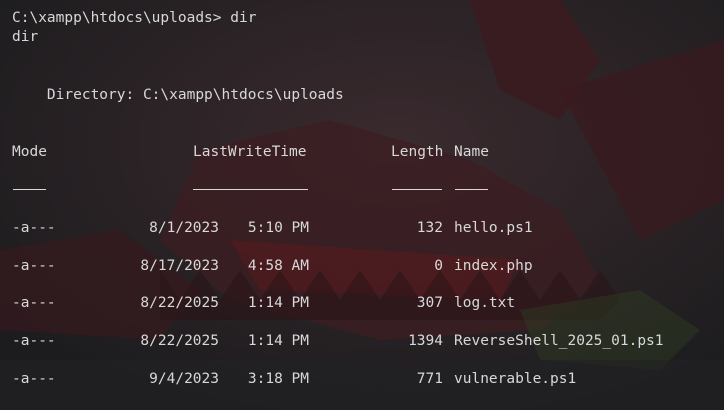 The width and height of the screenshot is (724, 410). Describe the element at coordinates (429, 379) in the screenshot. I see `row-length: 771` at that location.